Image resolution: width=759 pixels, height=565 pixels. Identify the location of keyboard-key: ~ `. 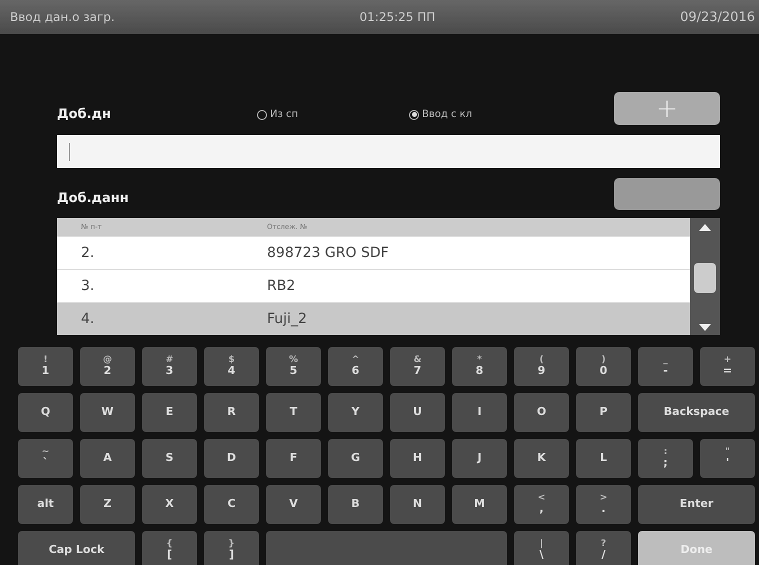
(45, 458).